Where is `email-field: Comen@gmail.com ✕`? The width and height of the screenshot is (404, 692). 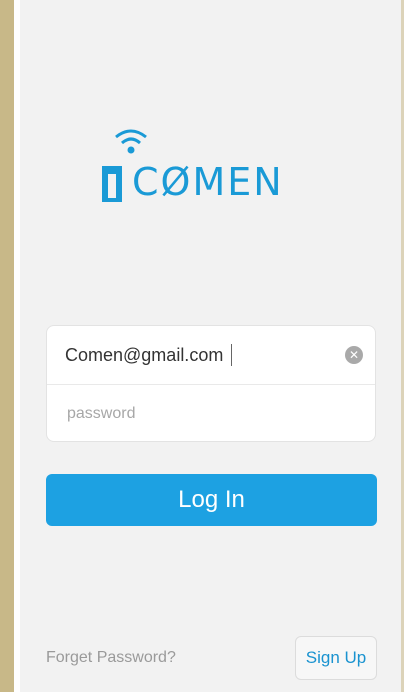
email-field: Comen@gmail.com ✕ is located at coordinates (211, 355).